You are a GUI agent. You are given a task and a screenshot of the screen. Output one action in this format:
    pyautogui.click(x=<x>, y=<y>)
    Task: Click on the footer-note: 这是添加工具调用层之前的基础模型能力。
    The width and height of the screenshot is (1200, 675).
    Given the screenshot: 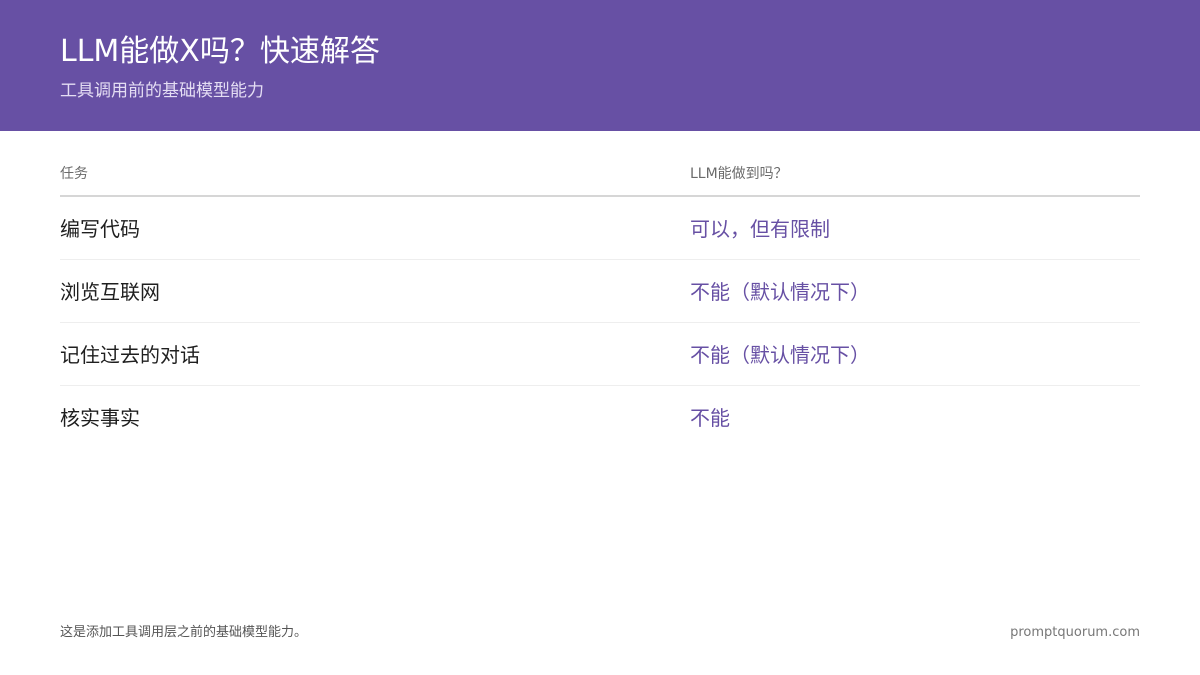 What is the action you would take?
    pyautogui.click(x=184, y=632)
    